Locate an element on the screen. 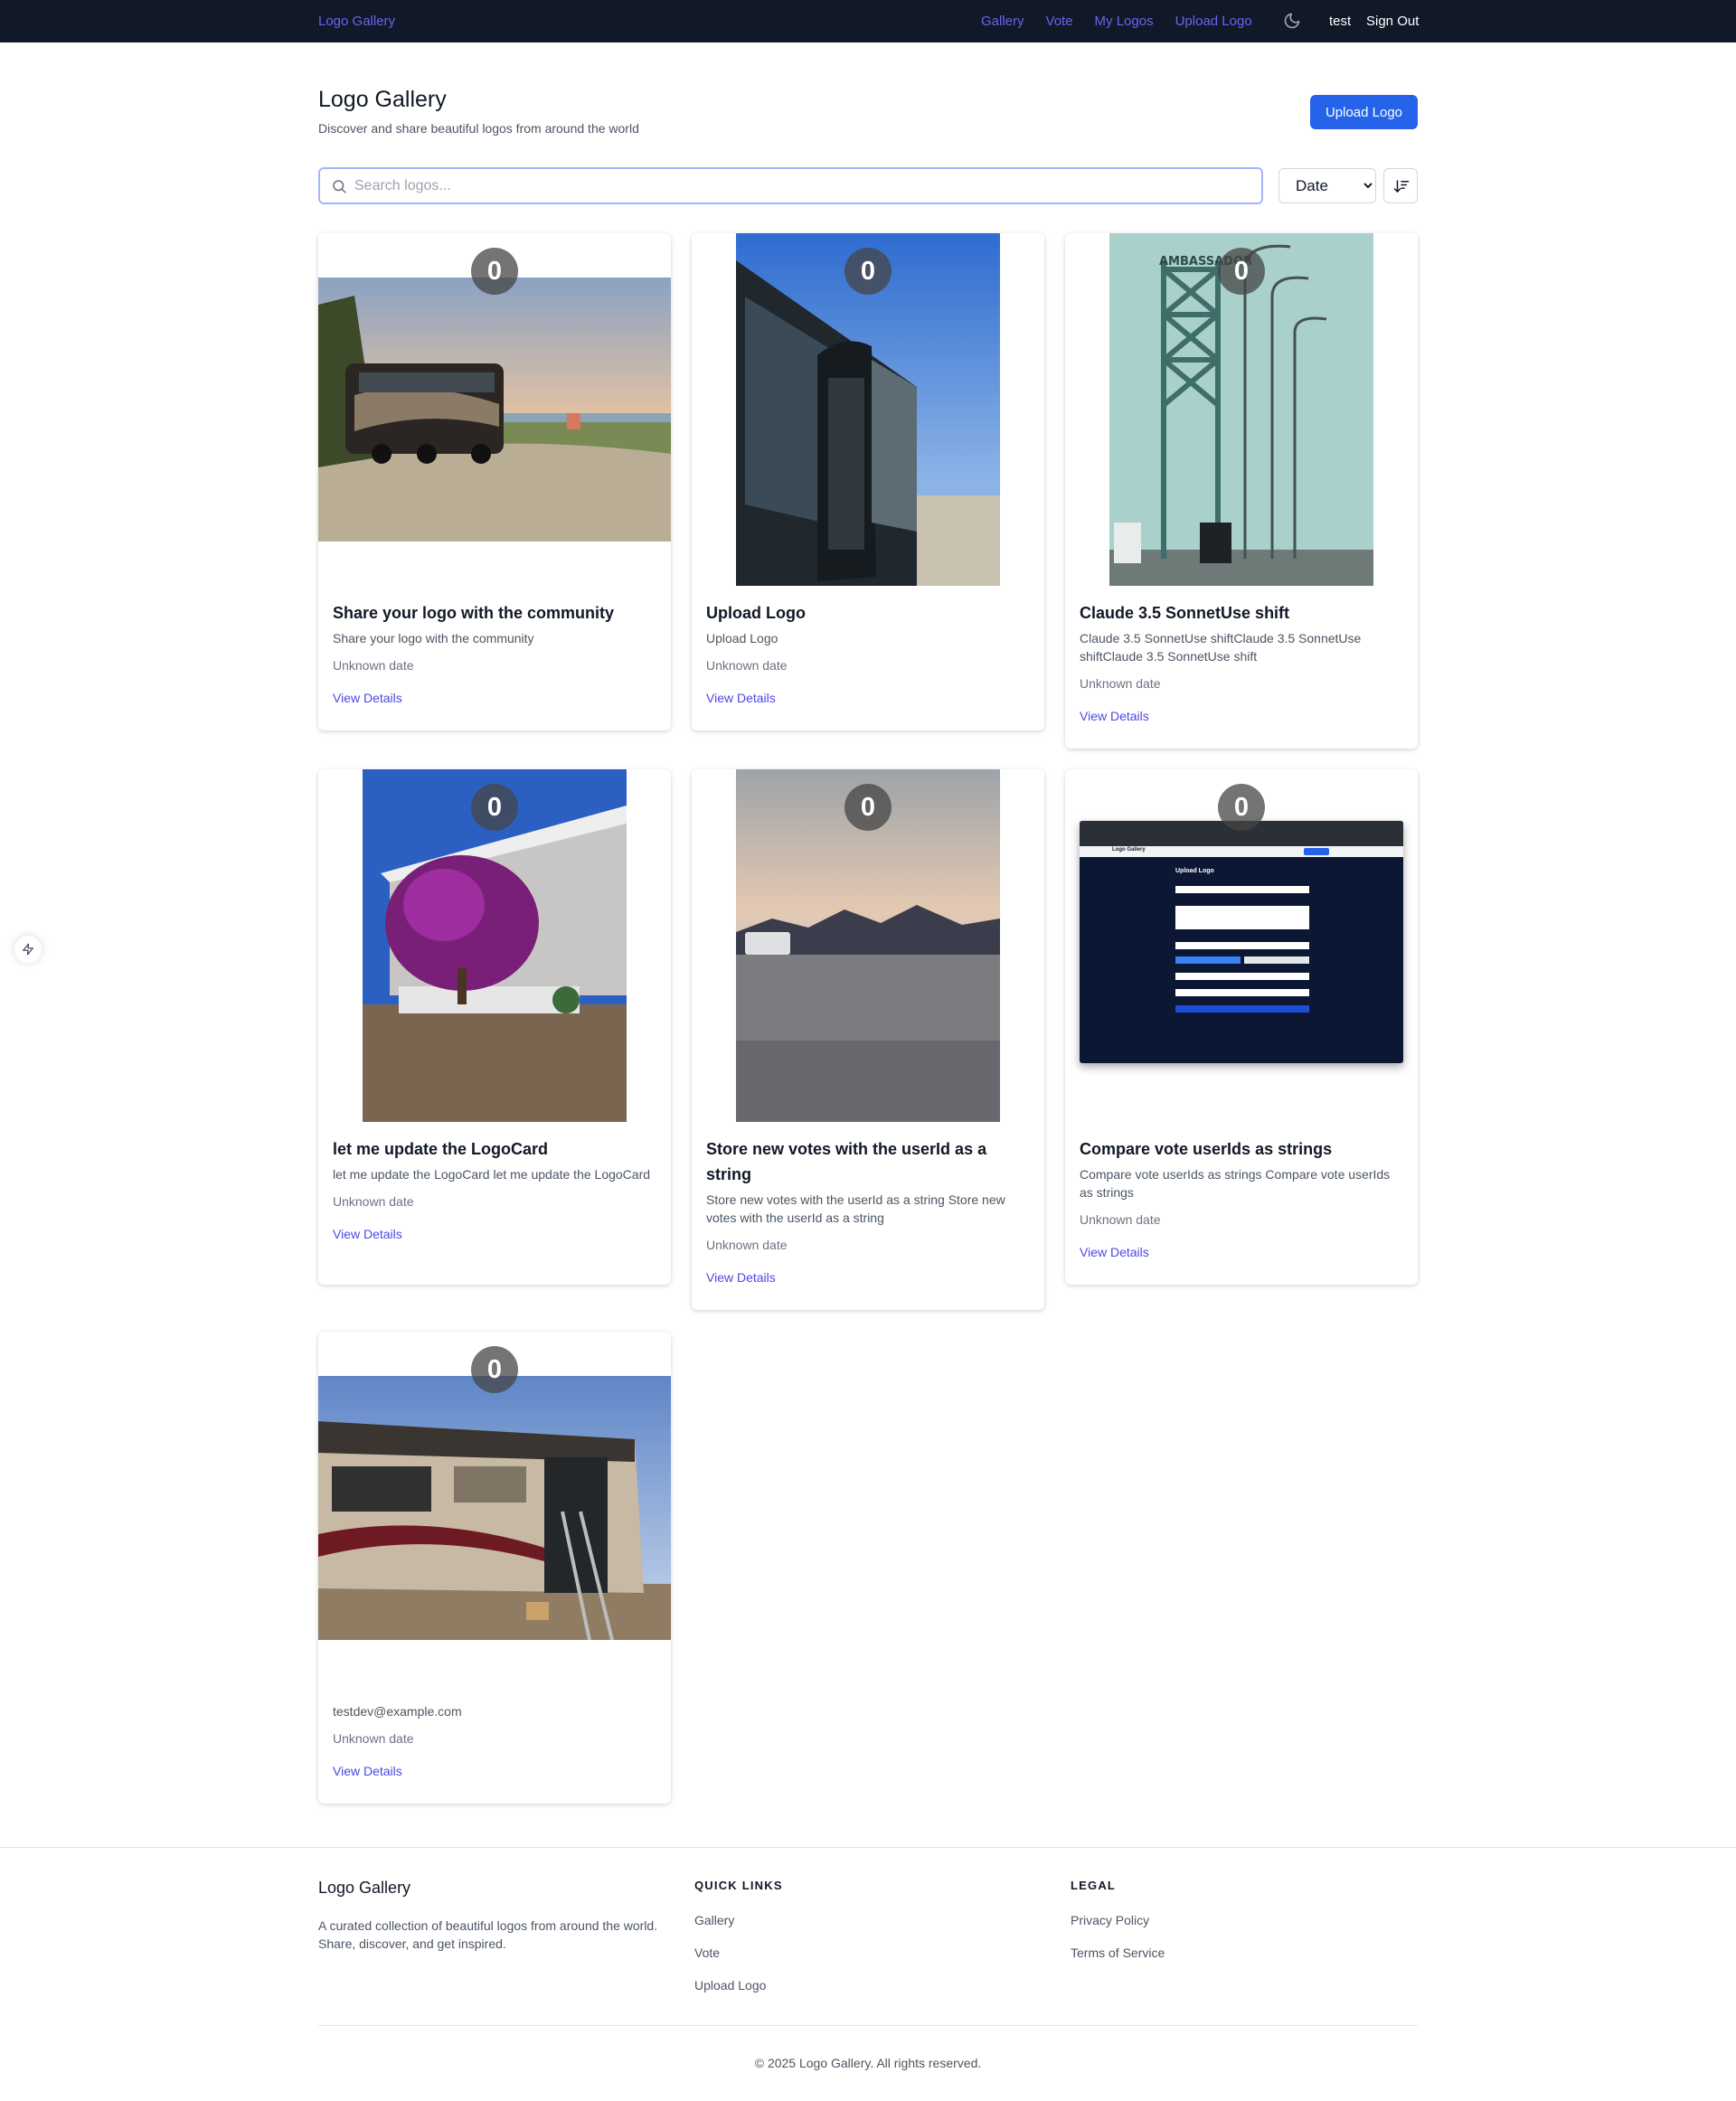 The image size is (1736, 2101). nav-link-upload-logo: Upload Logo is located at coordinates (1213, 21).